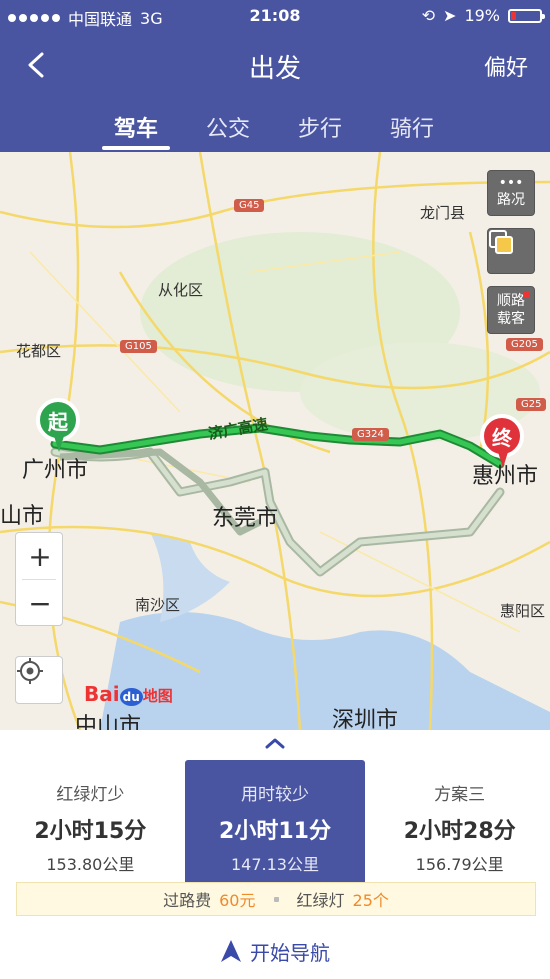 The height and width of the screenshot is (979, 550). Describe the element at coordinates (274, 69) in the screenshot. I see `page-title: 出发` at that location.